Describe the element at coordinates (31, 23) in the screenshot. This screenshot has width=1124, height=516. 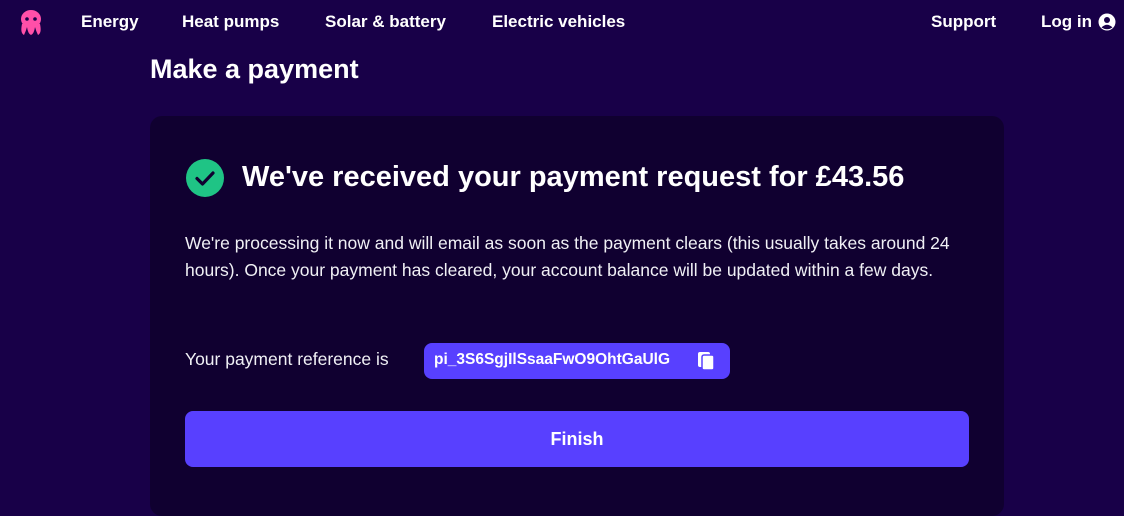
I see `octopus-logo-icon` at that location.